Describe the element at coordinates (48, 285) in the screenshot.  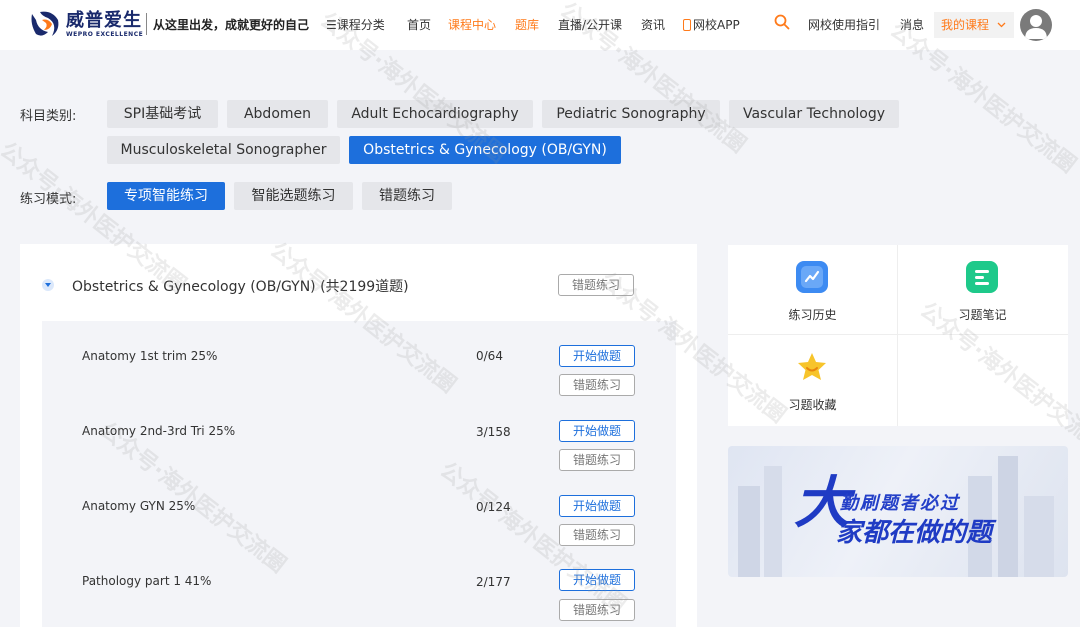
I see `expand-triangle-icon` at that location.